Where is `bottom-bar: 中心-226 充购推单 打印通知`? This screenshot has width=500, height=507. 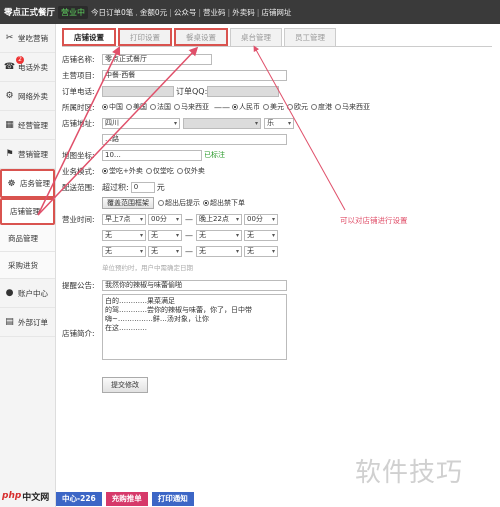
bottom-bar: 中心-226 充购推单 打印通知 is located at coordinates (125, 498).